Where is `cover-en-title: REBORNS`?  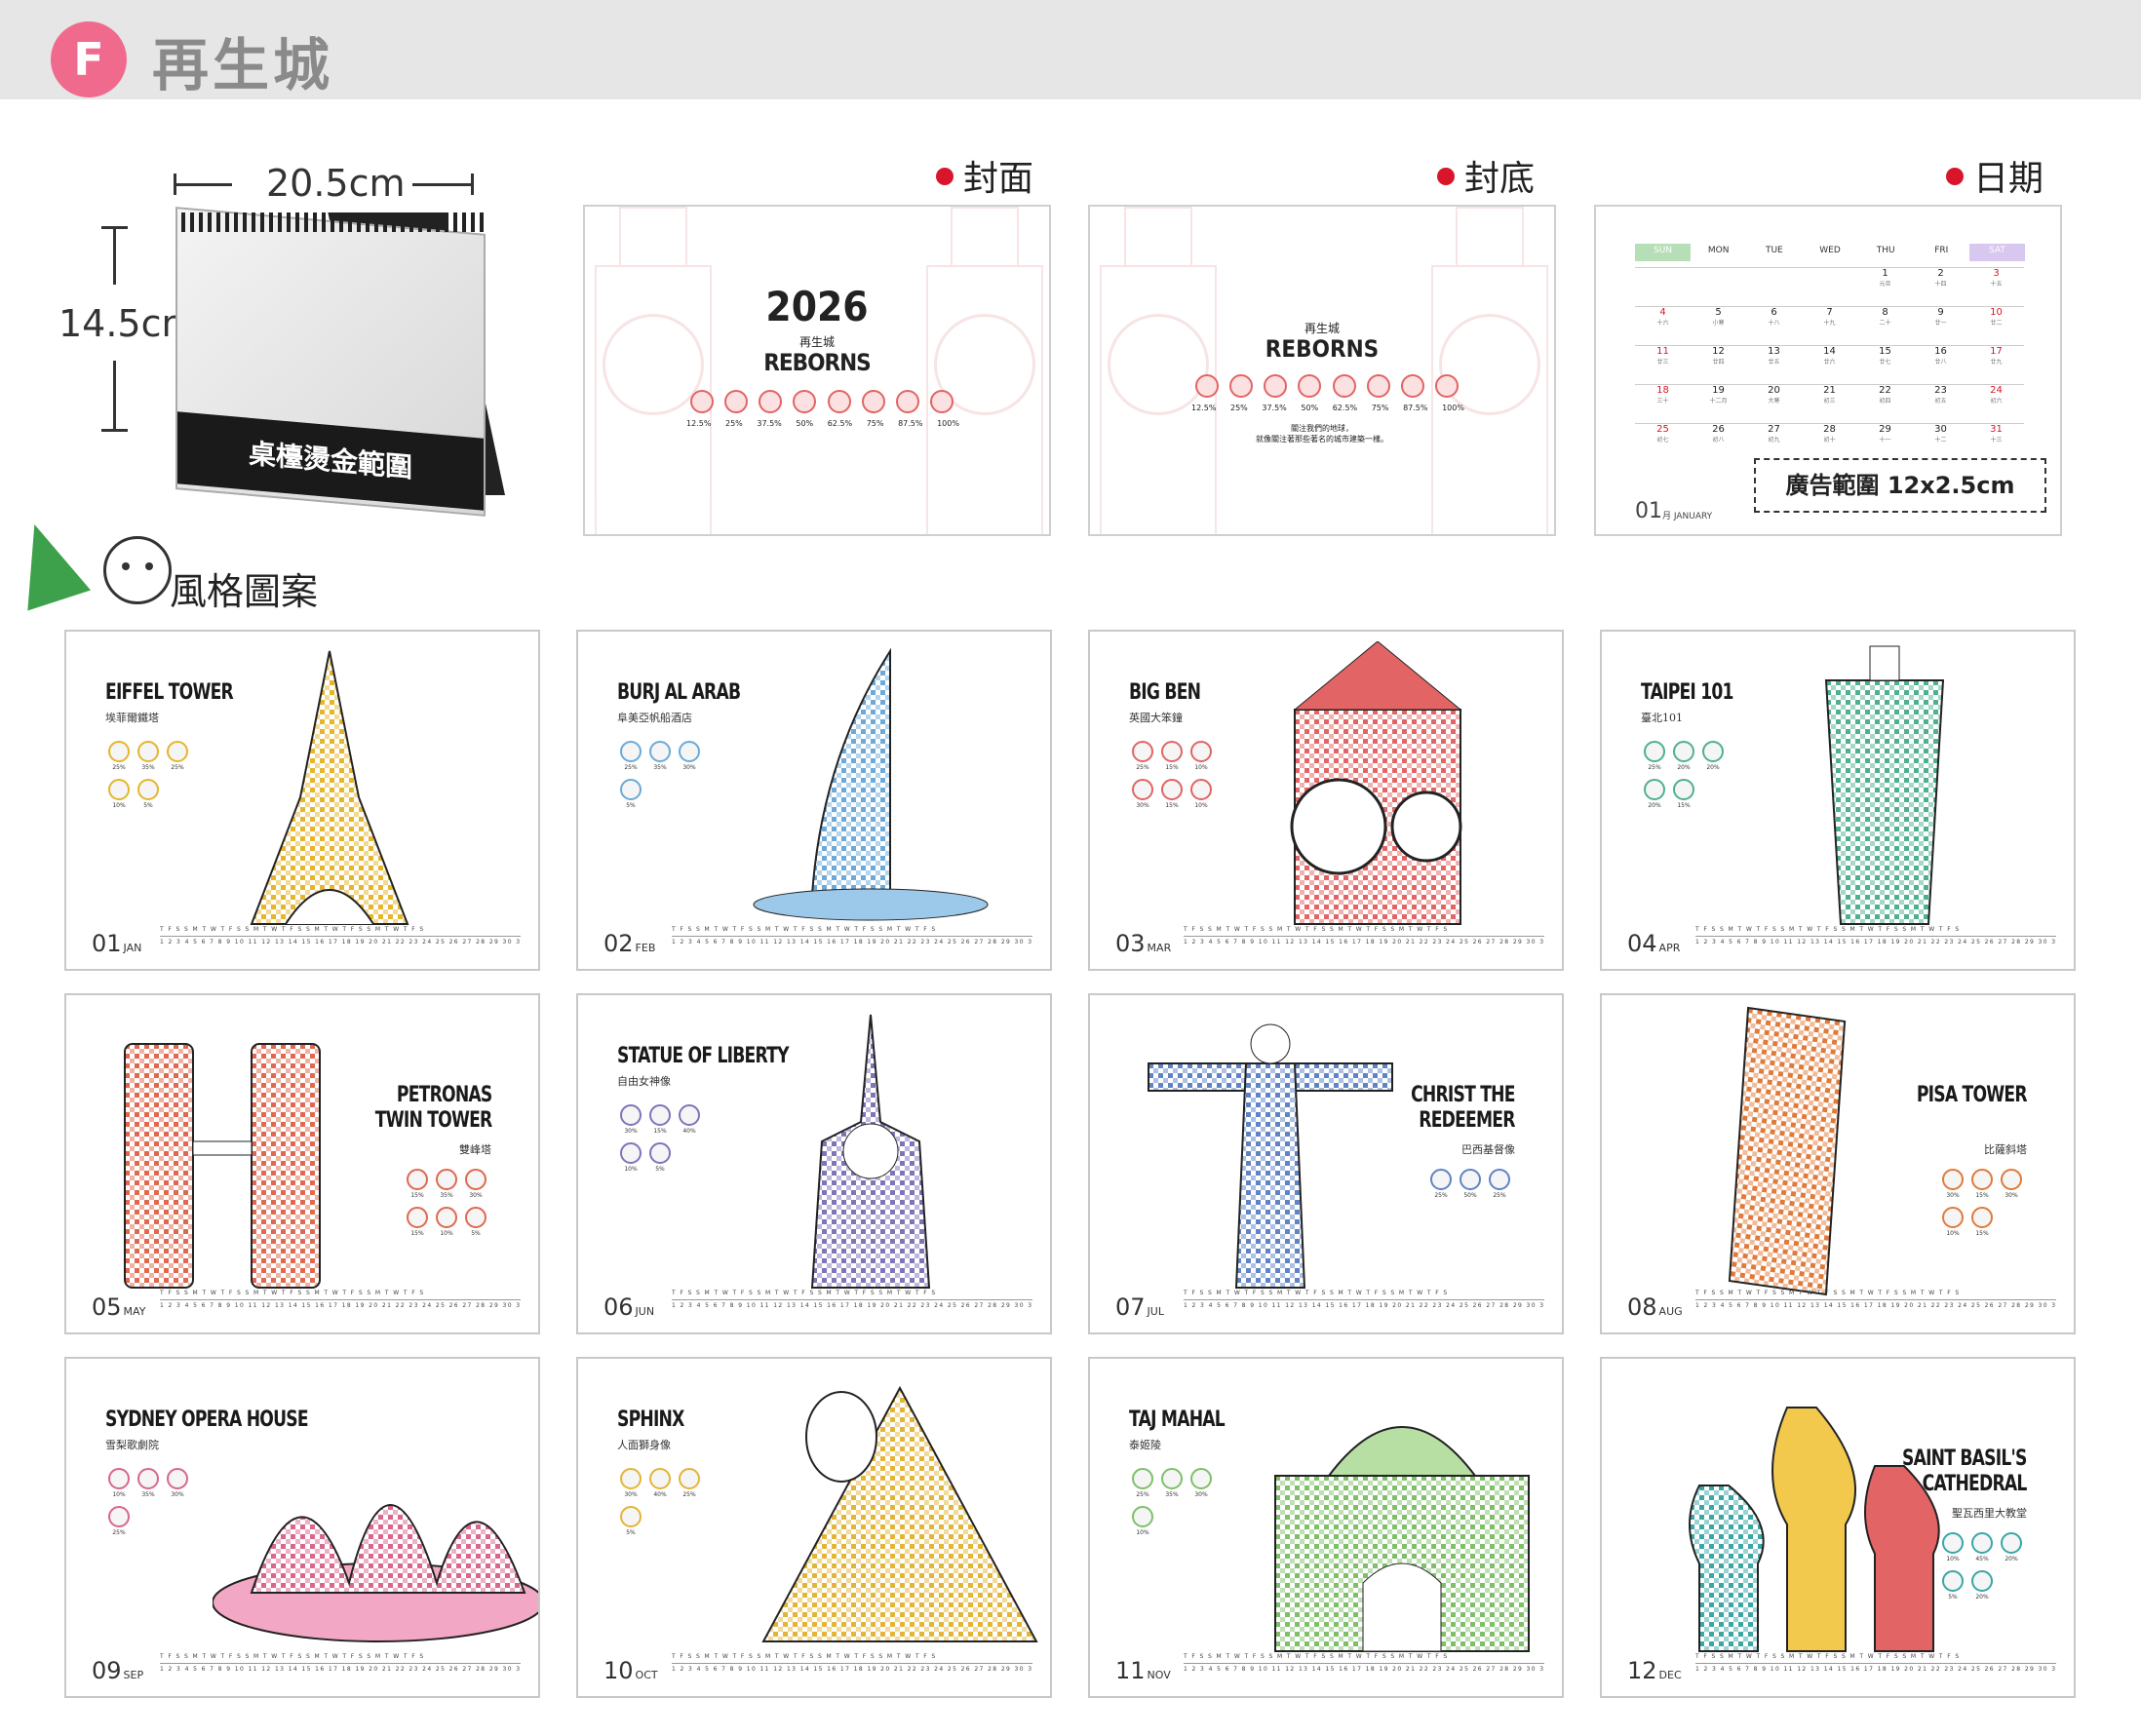
cover-en-title: REBORNS is located at coordinates (817, 362).